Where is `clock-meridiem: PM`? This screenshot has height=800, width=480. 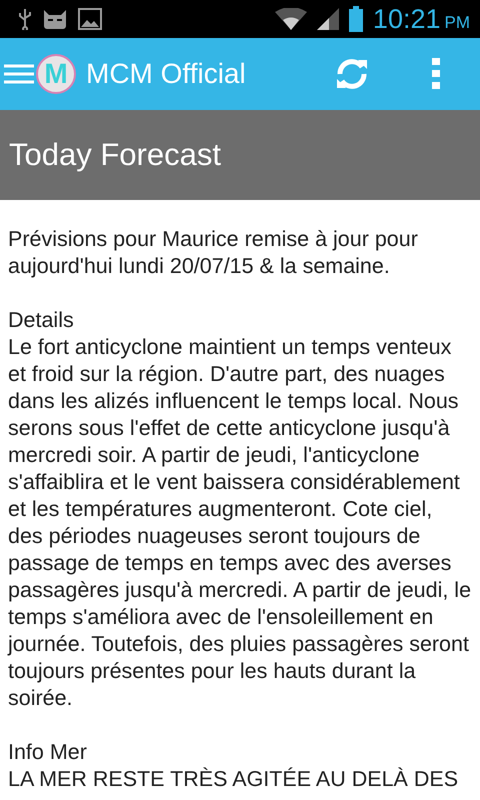 clock-meridiem: PM is located at coordinates (457, 22).